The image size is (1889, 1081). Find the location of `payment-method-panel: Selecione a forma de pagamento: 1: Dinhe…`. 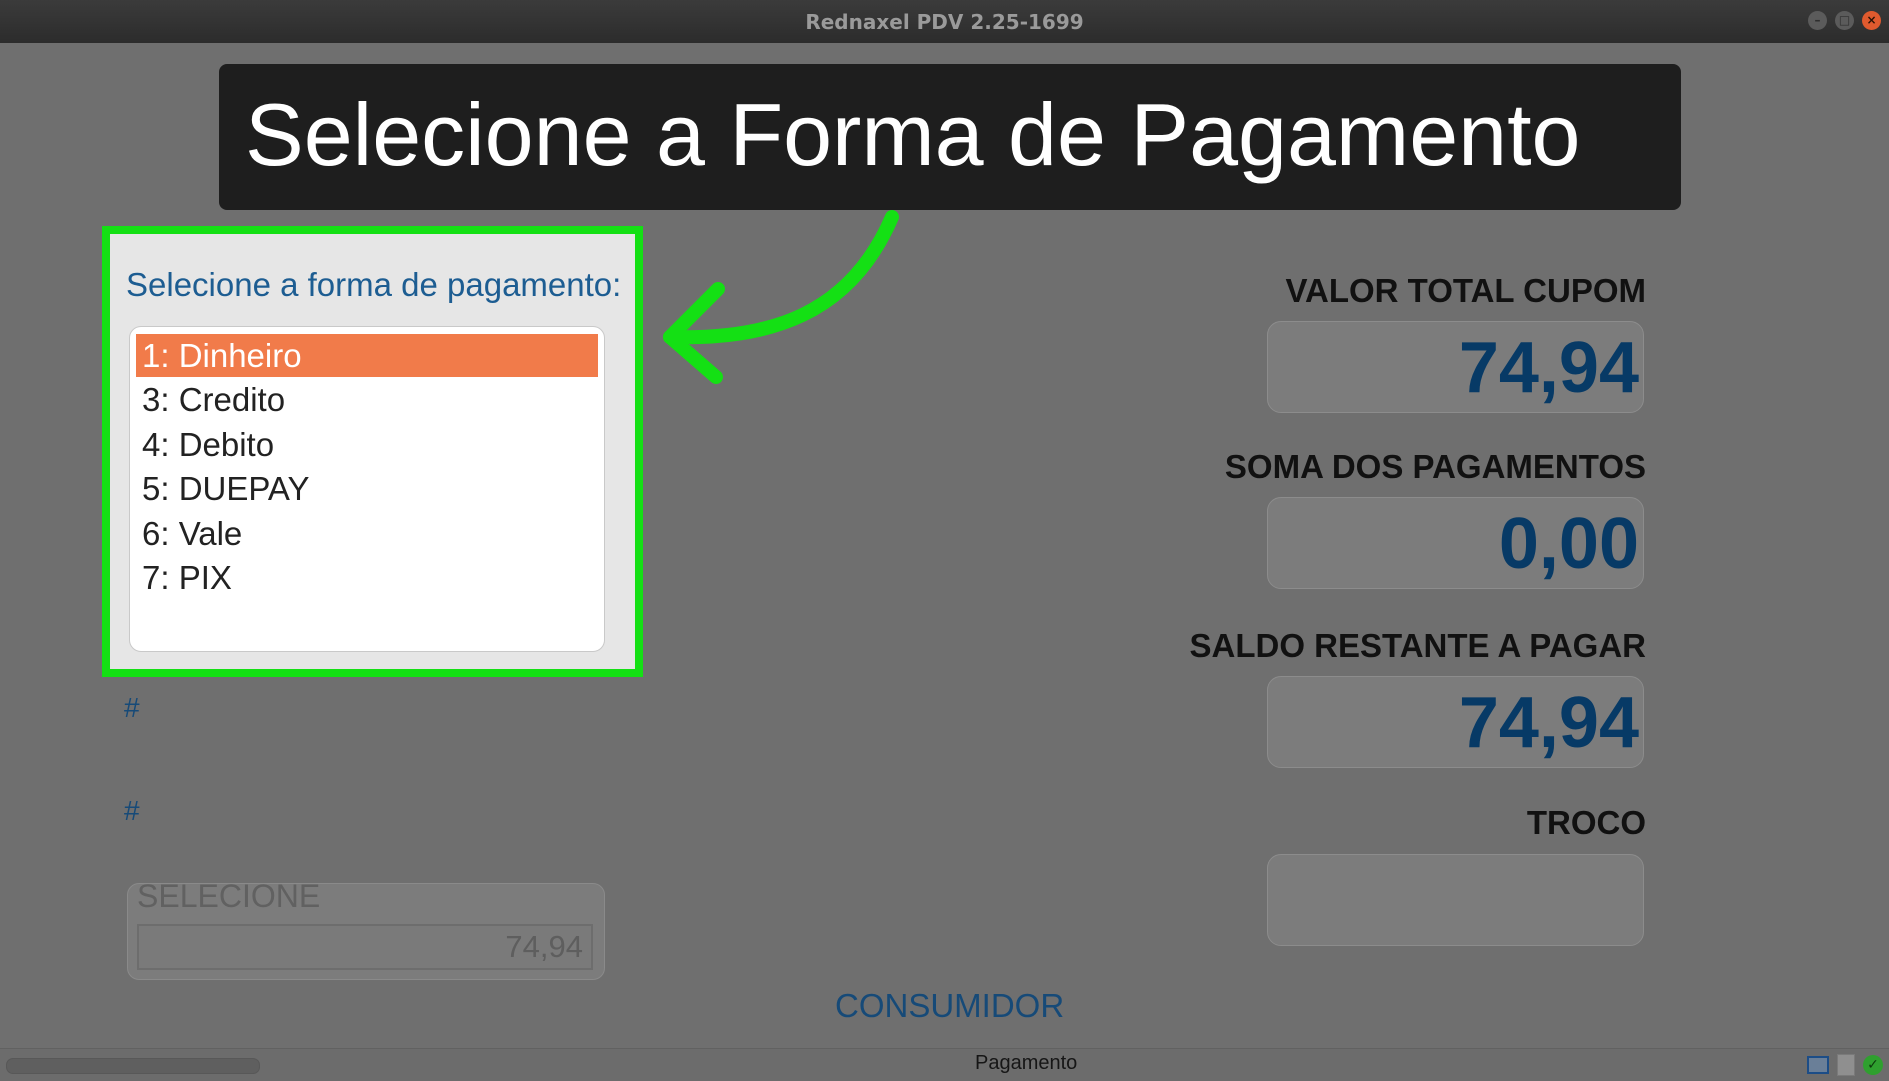

payment-method-panel: Selecione a forma de pagamento: 1: Dinhe… is located at coordinates (372, 451).